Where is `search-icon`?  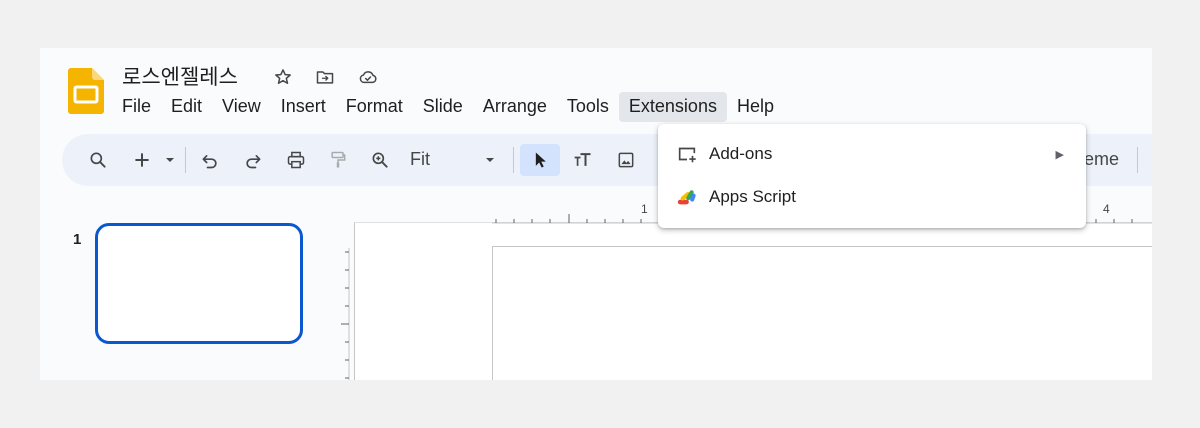
search-icon is located at coordinates (98, 160).